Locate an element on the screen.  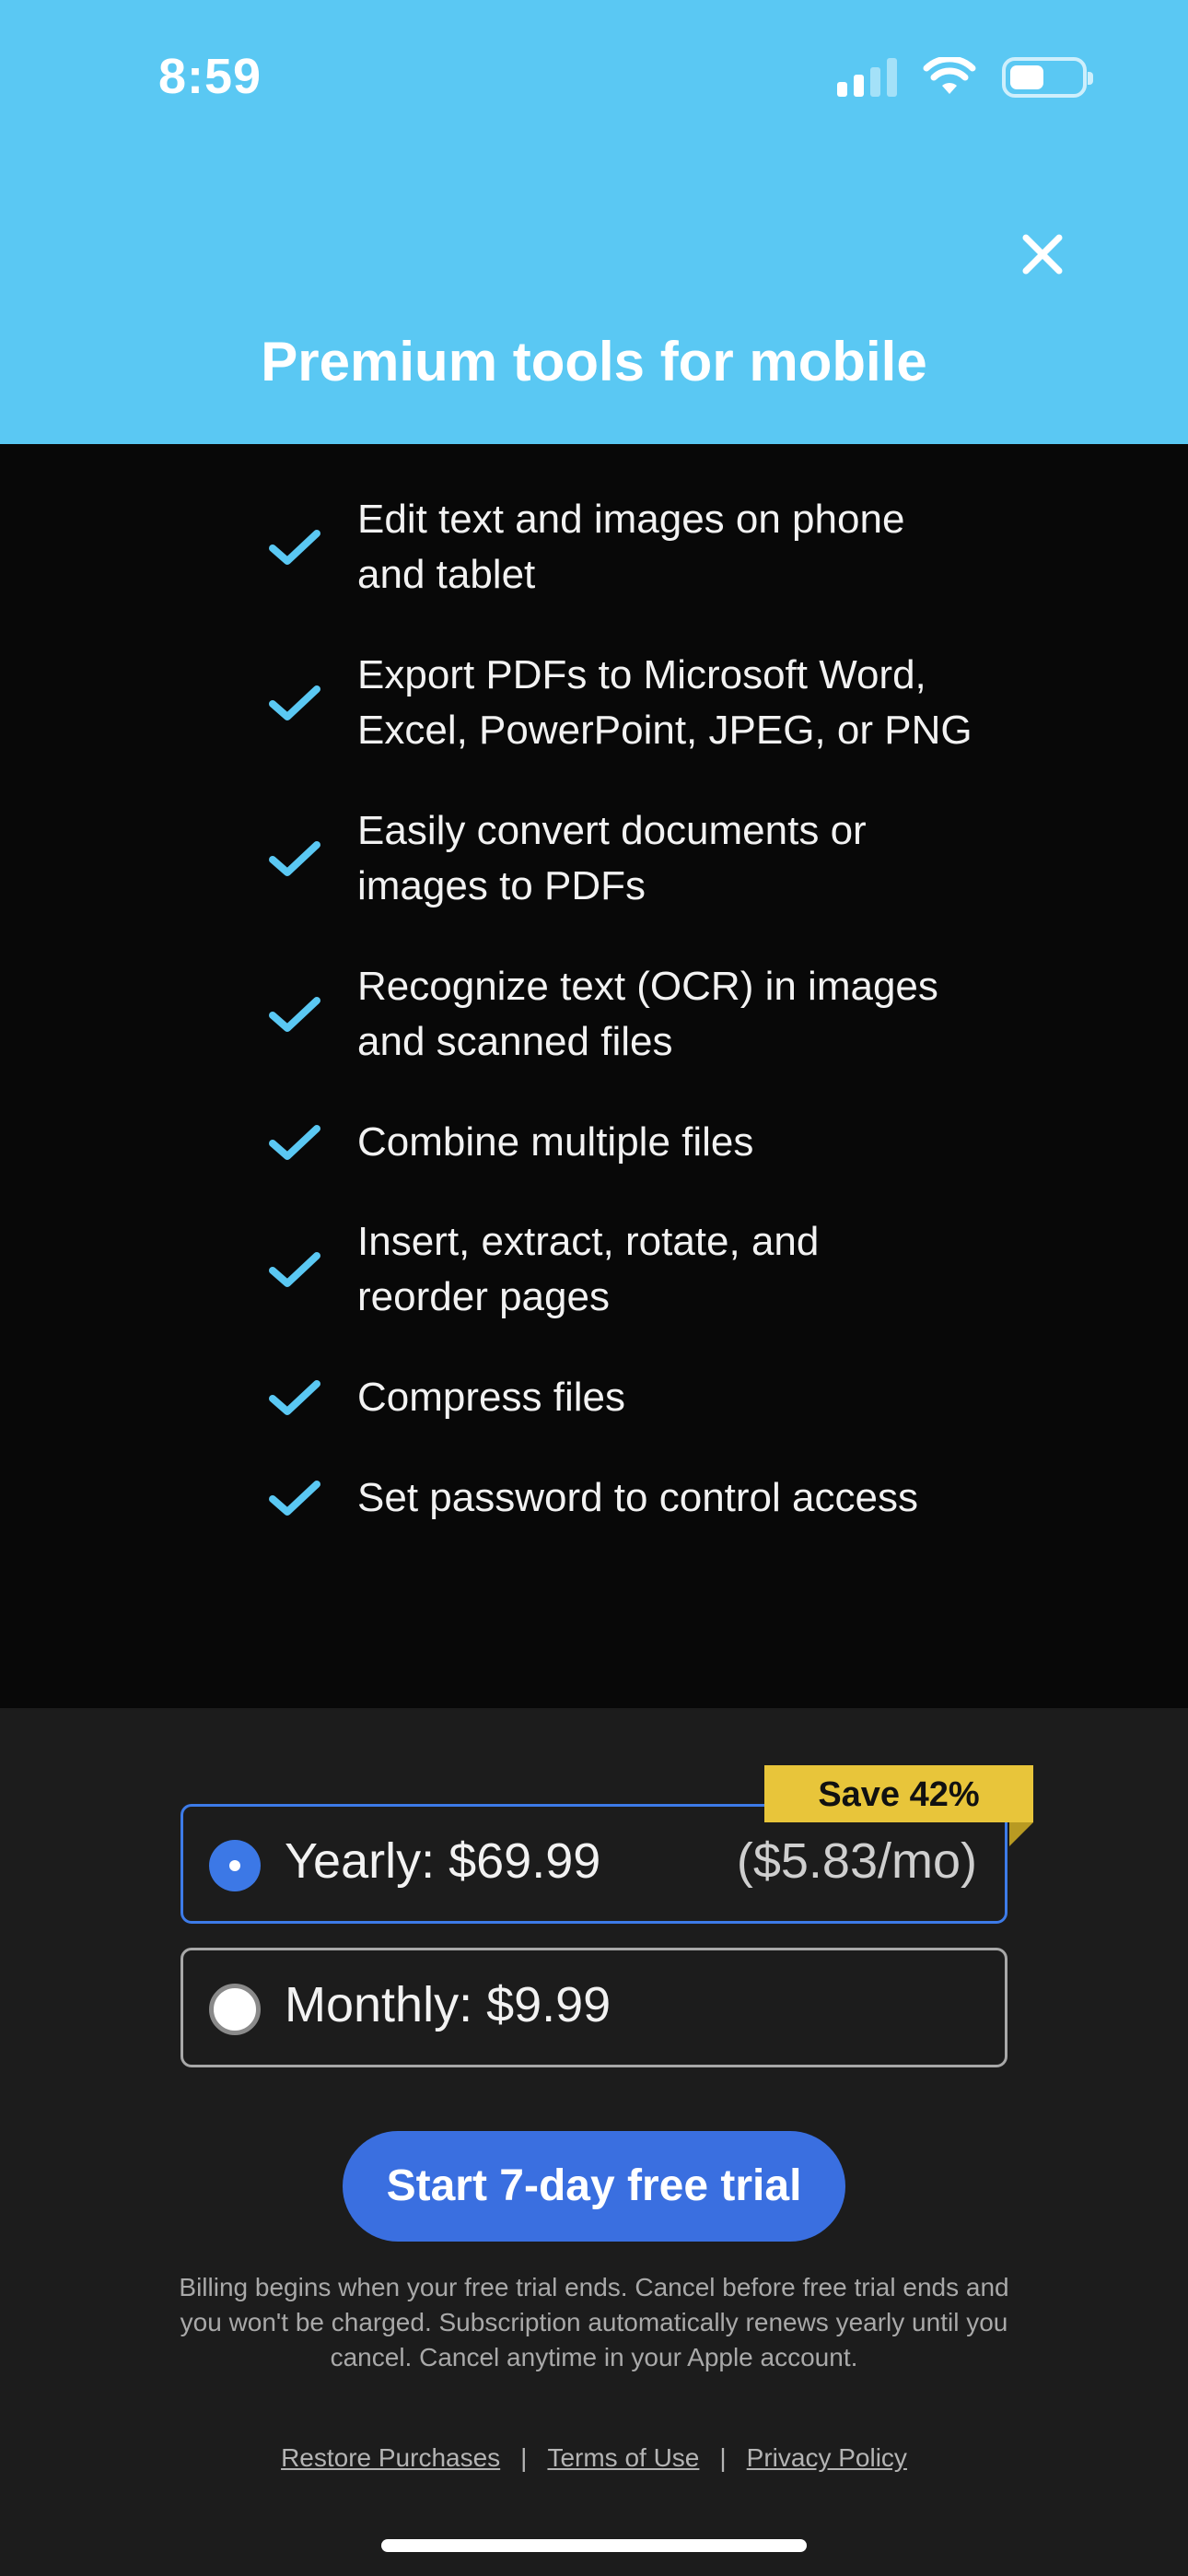
restore-purchases-link: Restore Purchases is located at coordinates (390, 2458).